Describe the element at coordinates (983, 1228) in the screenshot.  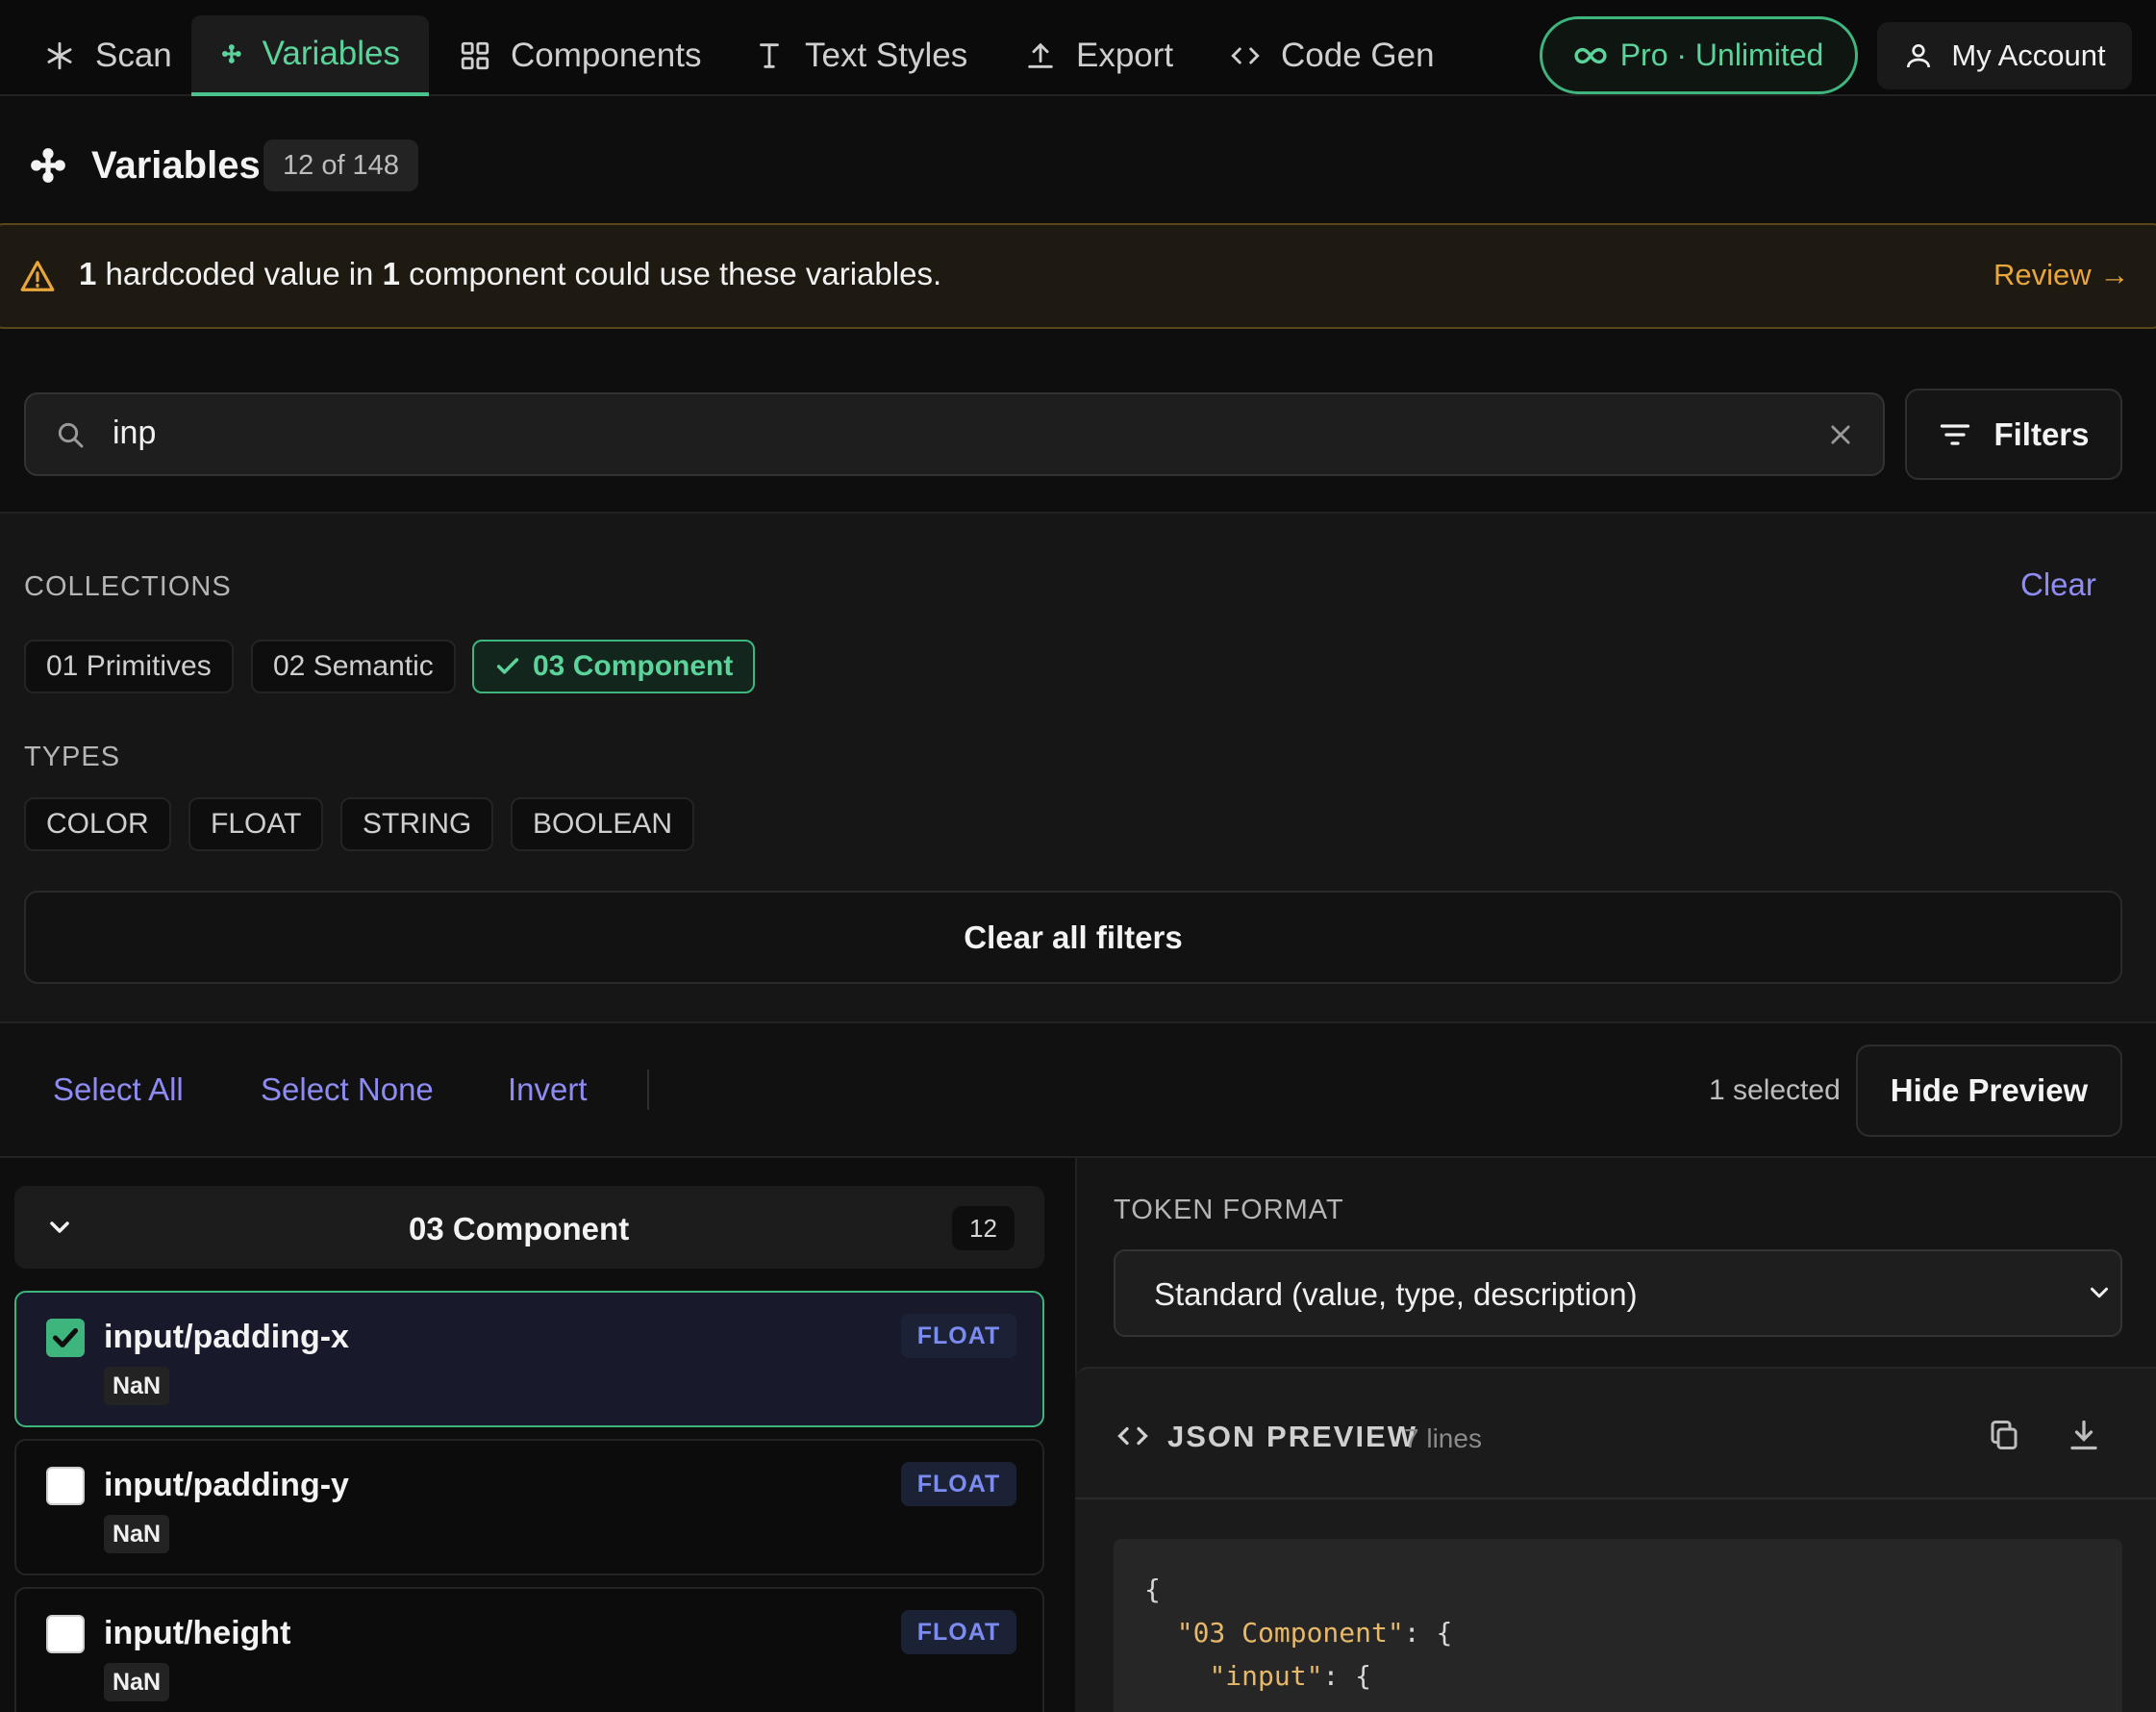
I see `group-count: 12` at that location.